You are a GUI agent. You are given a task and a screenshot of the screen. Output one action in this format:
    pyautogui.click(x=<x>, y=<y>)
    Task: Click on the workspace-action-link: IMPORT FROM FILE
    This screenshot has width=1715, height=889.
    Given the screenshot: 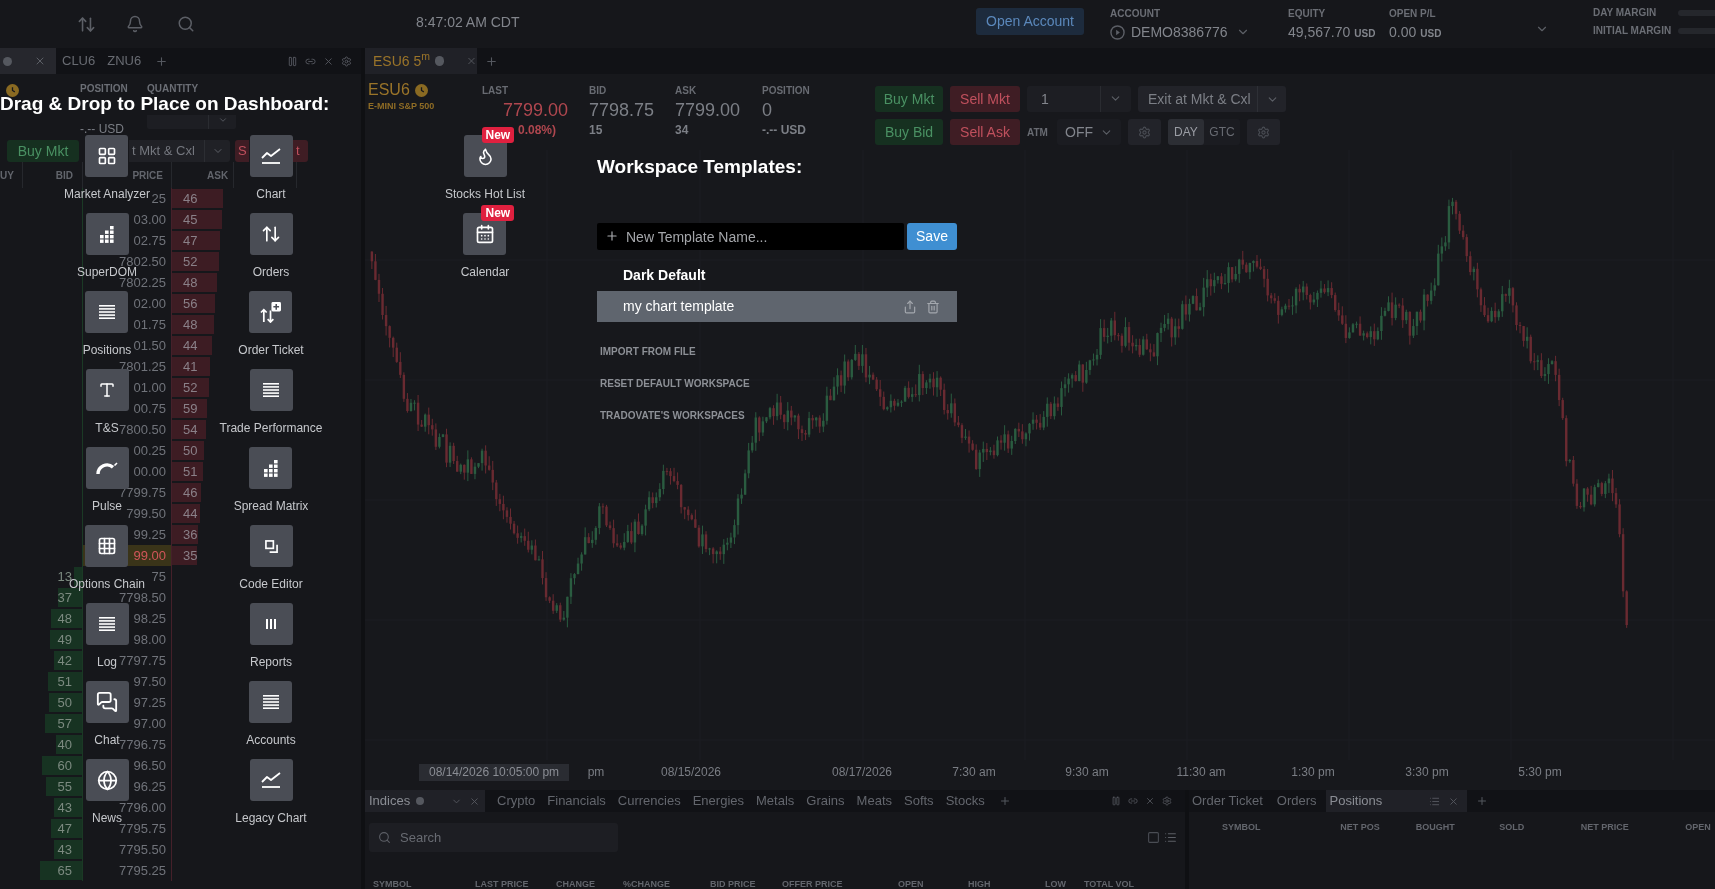 What is the action you would take?
    pyautogui.click(x=648, y=351)
    